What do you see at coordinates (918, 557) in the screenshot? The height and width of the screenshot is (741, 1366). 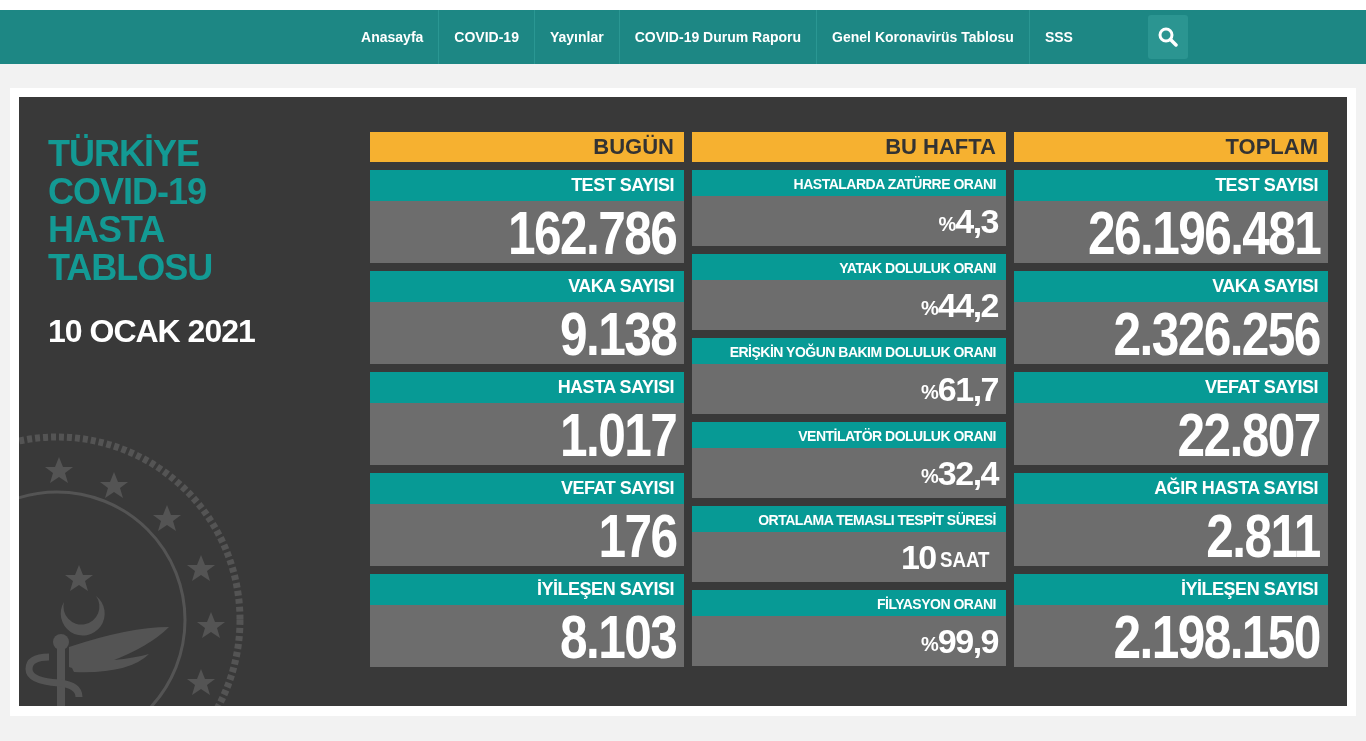 I see `stat-value: 10` at bounding box center [918, 557].